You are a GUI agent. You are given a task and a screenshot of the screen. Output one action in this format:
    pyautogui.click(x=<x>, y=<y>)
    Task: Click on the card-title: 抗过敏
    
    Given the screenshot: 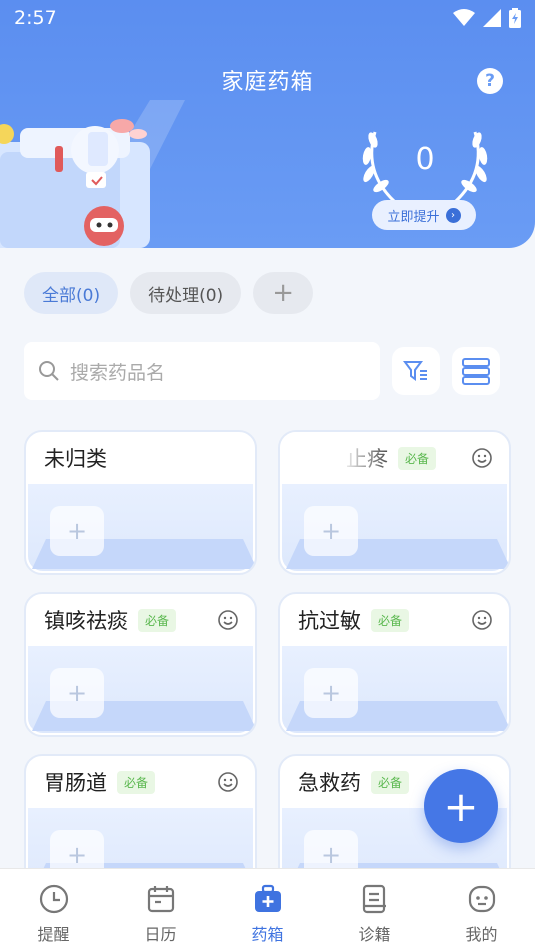 What is the action you would take?
    pyautogui.click(x=329, y=621)
    